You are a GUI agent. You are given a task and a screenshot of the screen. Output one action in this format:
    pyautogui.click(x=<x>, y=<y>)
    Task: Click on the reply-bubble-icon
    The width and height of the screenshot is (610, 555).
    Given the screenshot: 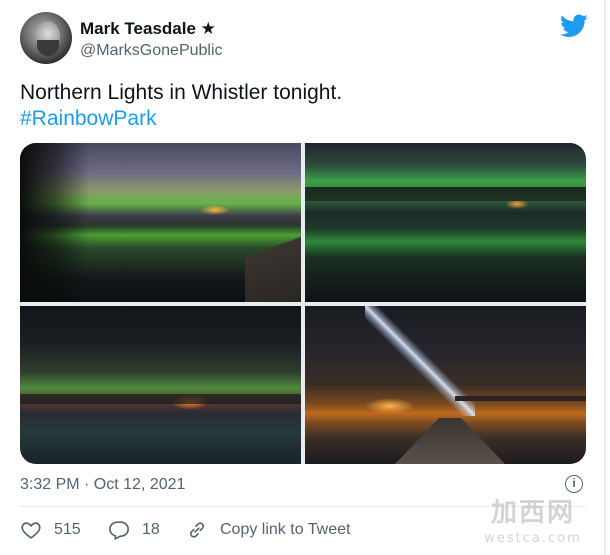 What is the action you would take?
    pyautogui.click(x=119, y=531)
    